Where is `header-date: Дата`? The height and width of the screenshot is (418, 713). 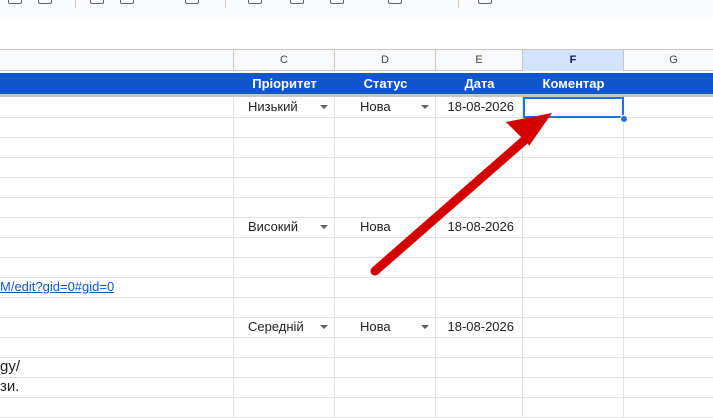 header-date: Дата is located at coordinates (479, 83).